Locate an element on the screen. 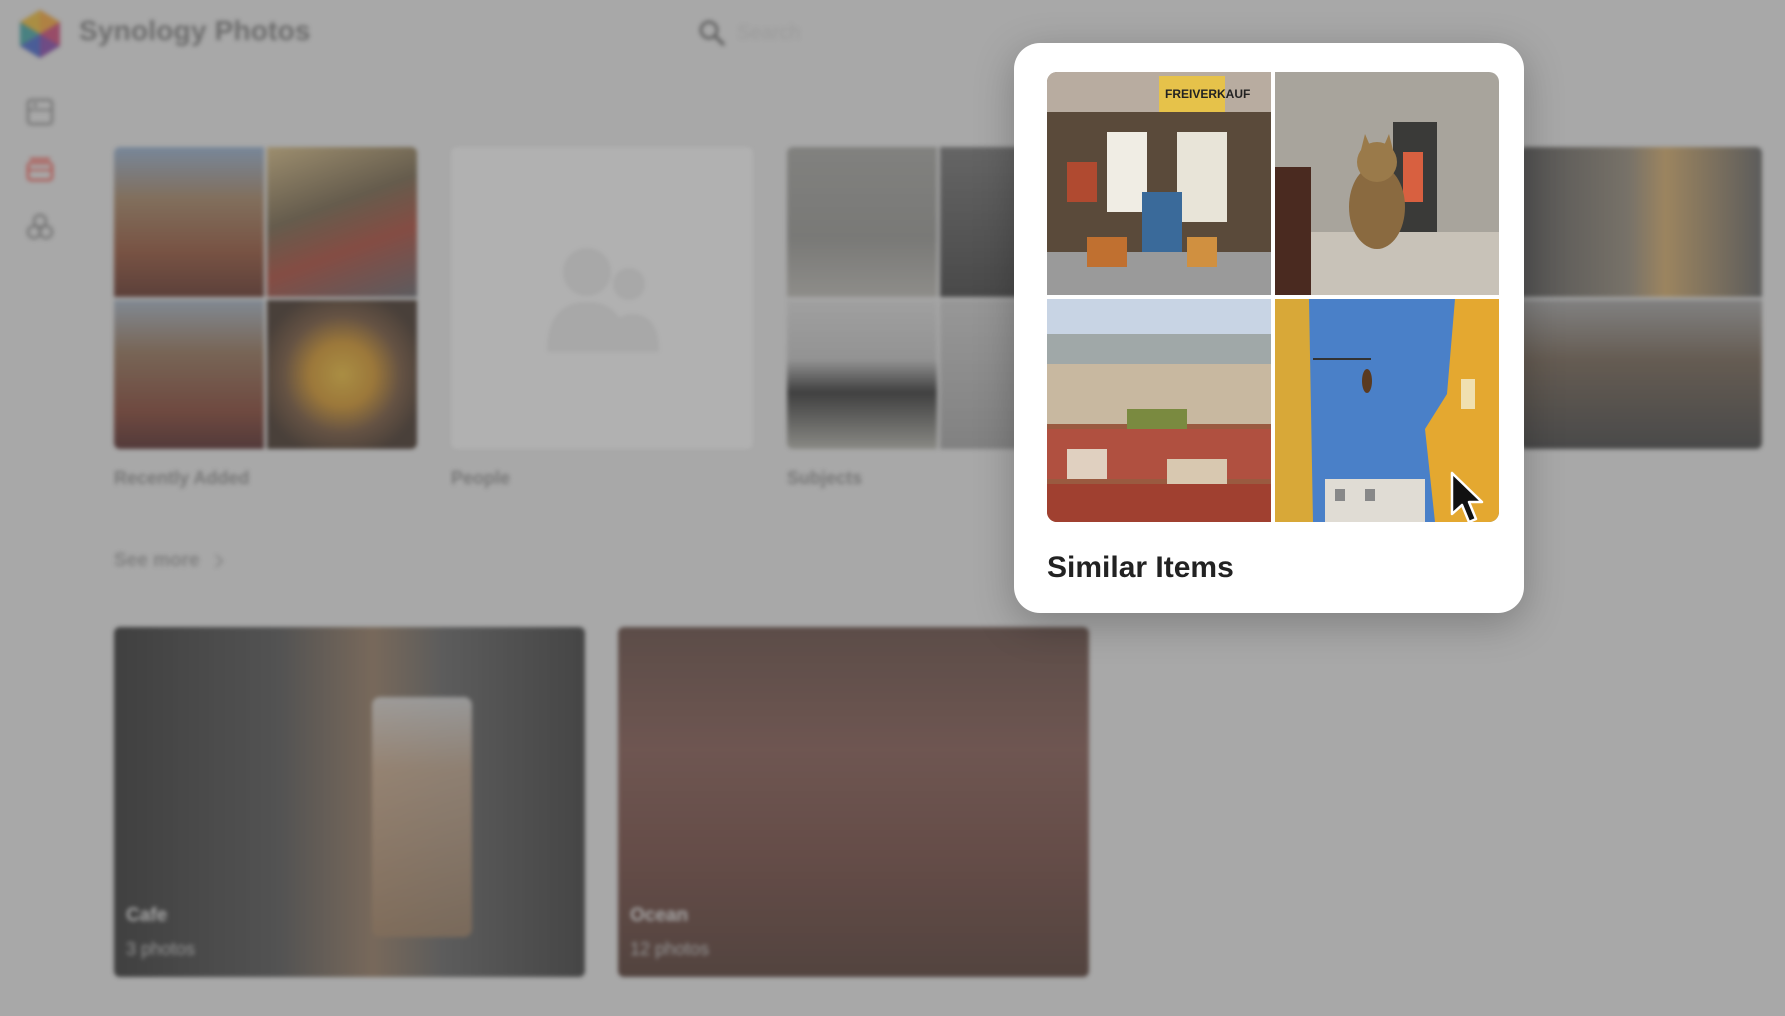 The image size is (1785, 1016). mouse-cursor-icon is located at coordinates (1467, 497).